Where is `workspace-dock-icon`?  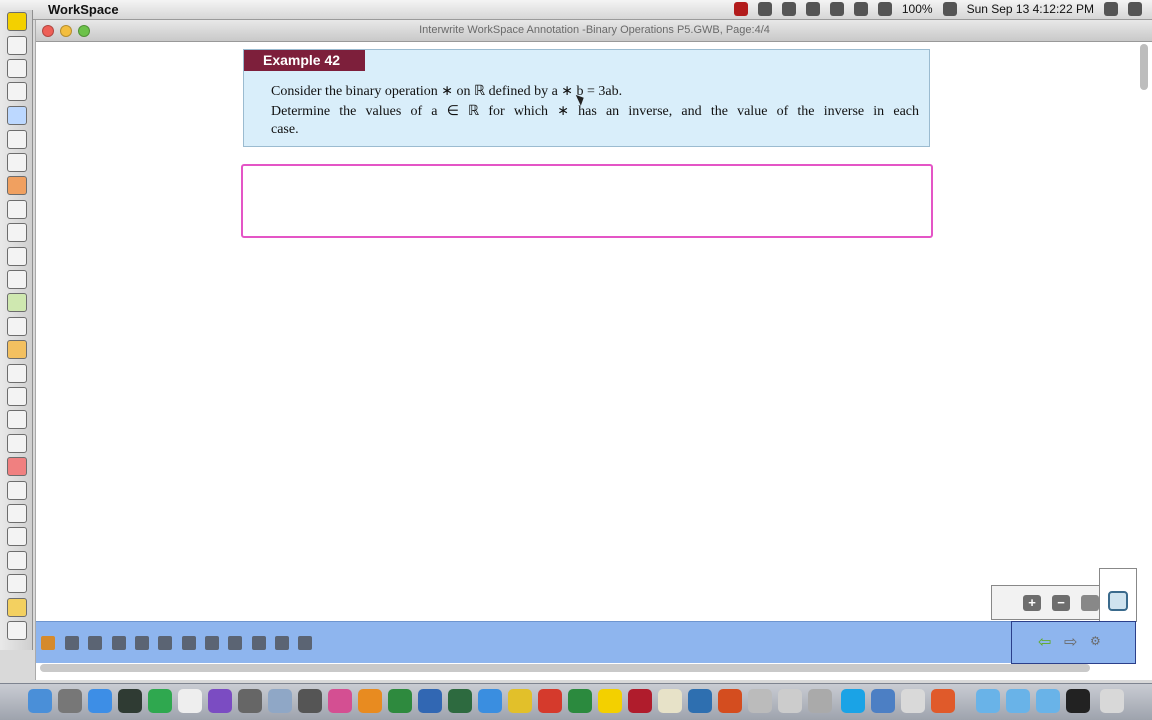
workspace-dock-icon is located at coordinates (610, 701).